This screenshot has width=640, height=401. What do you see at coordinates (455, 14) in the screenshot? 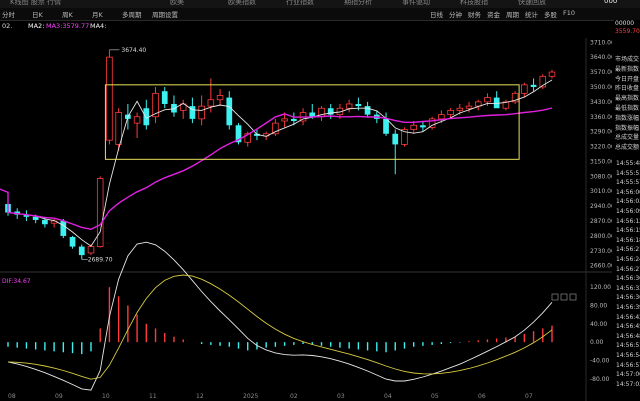
I see `toolbar-item: 分钟` at bounding box center [455, 14].